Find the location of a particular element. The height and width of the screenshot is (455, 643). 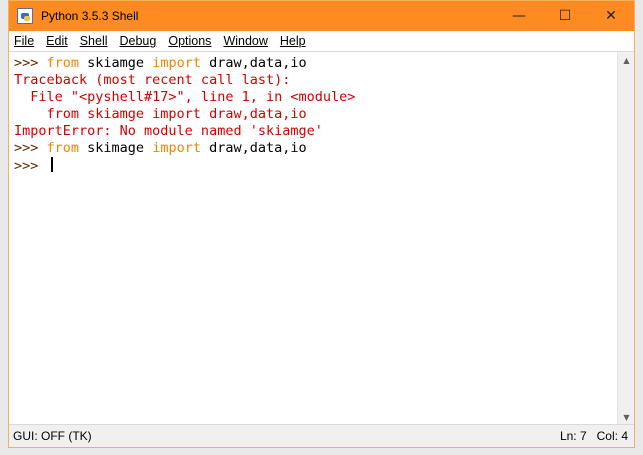

gui-status: GUI: OFF (TK) is located at coordinates (52, 436).